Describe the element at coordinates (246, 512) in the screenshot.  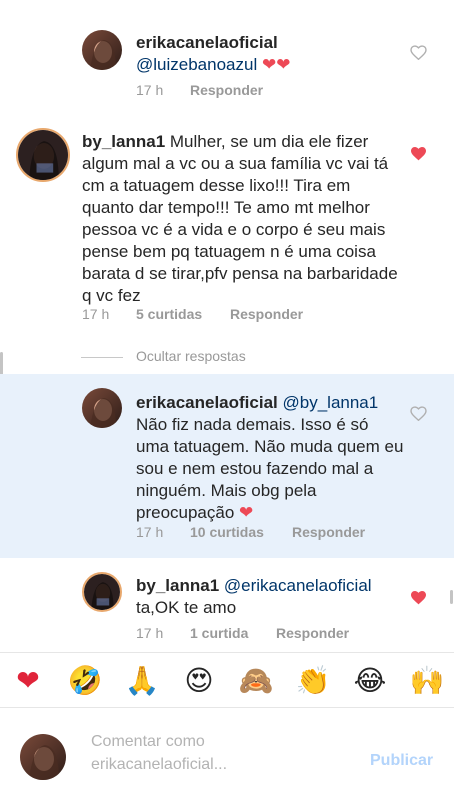
I see `heart-emoji-text: ❤` at that location.